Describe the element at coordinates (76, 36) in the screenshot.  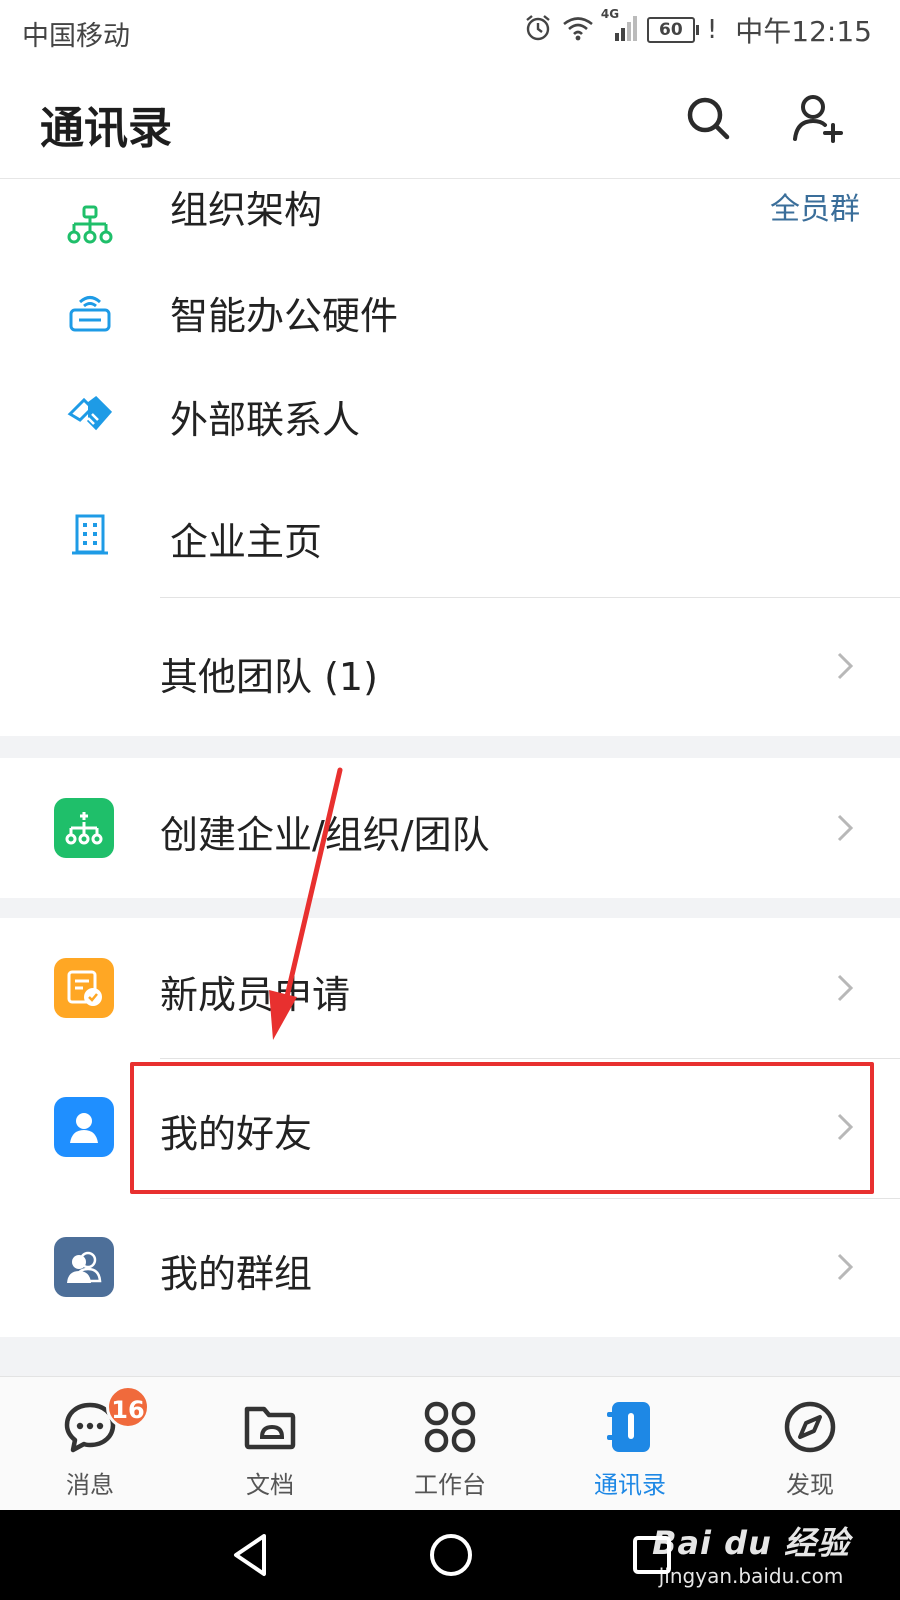
I see `carrier-label: 中国移动` at that location.